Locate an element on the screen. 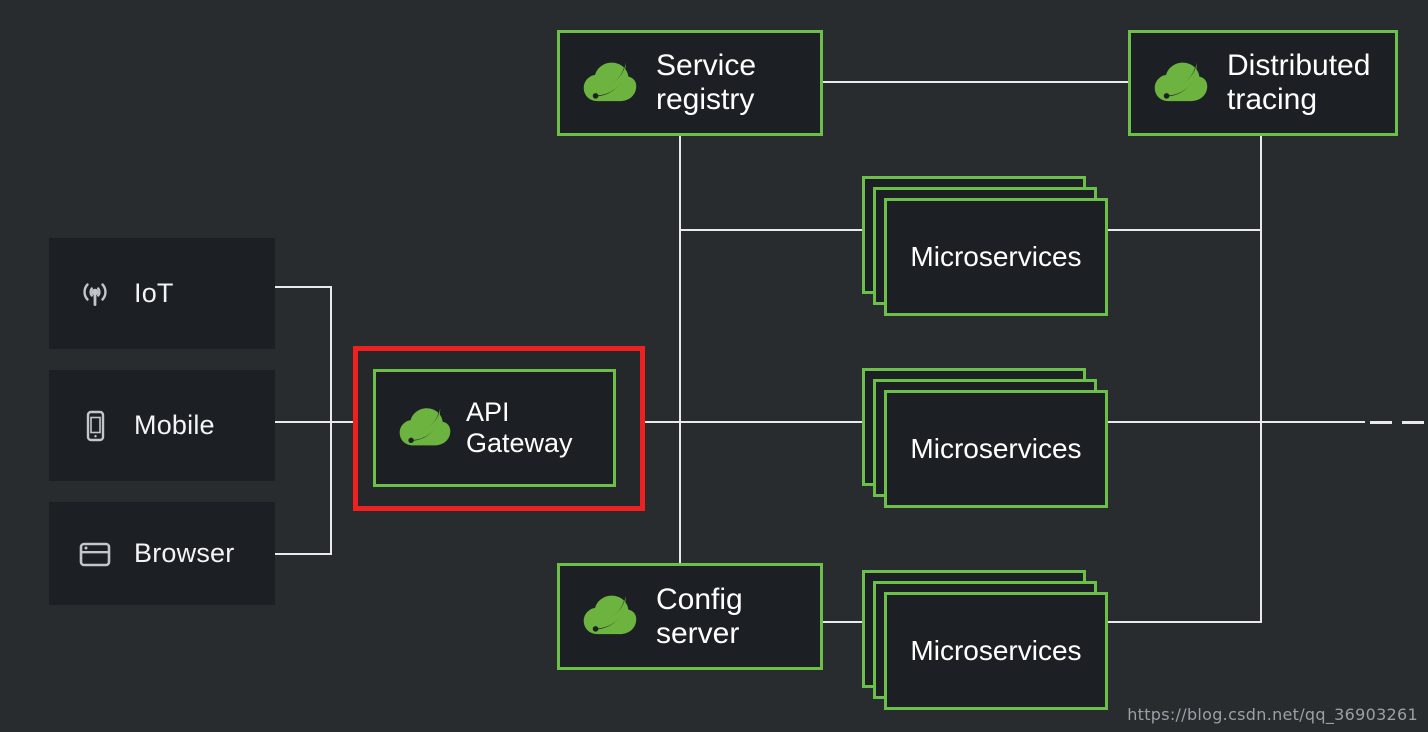 This screenshot has height=732, width=1428. client-box-mobile: Mobile is located at coordinates (162, 425).